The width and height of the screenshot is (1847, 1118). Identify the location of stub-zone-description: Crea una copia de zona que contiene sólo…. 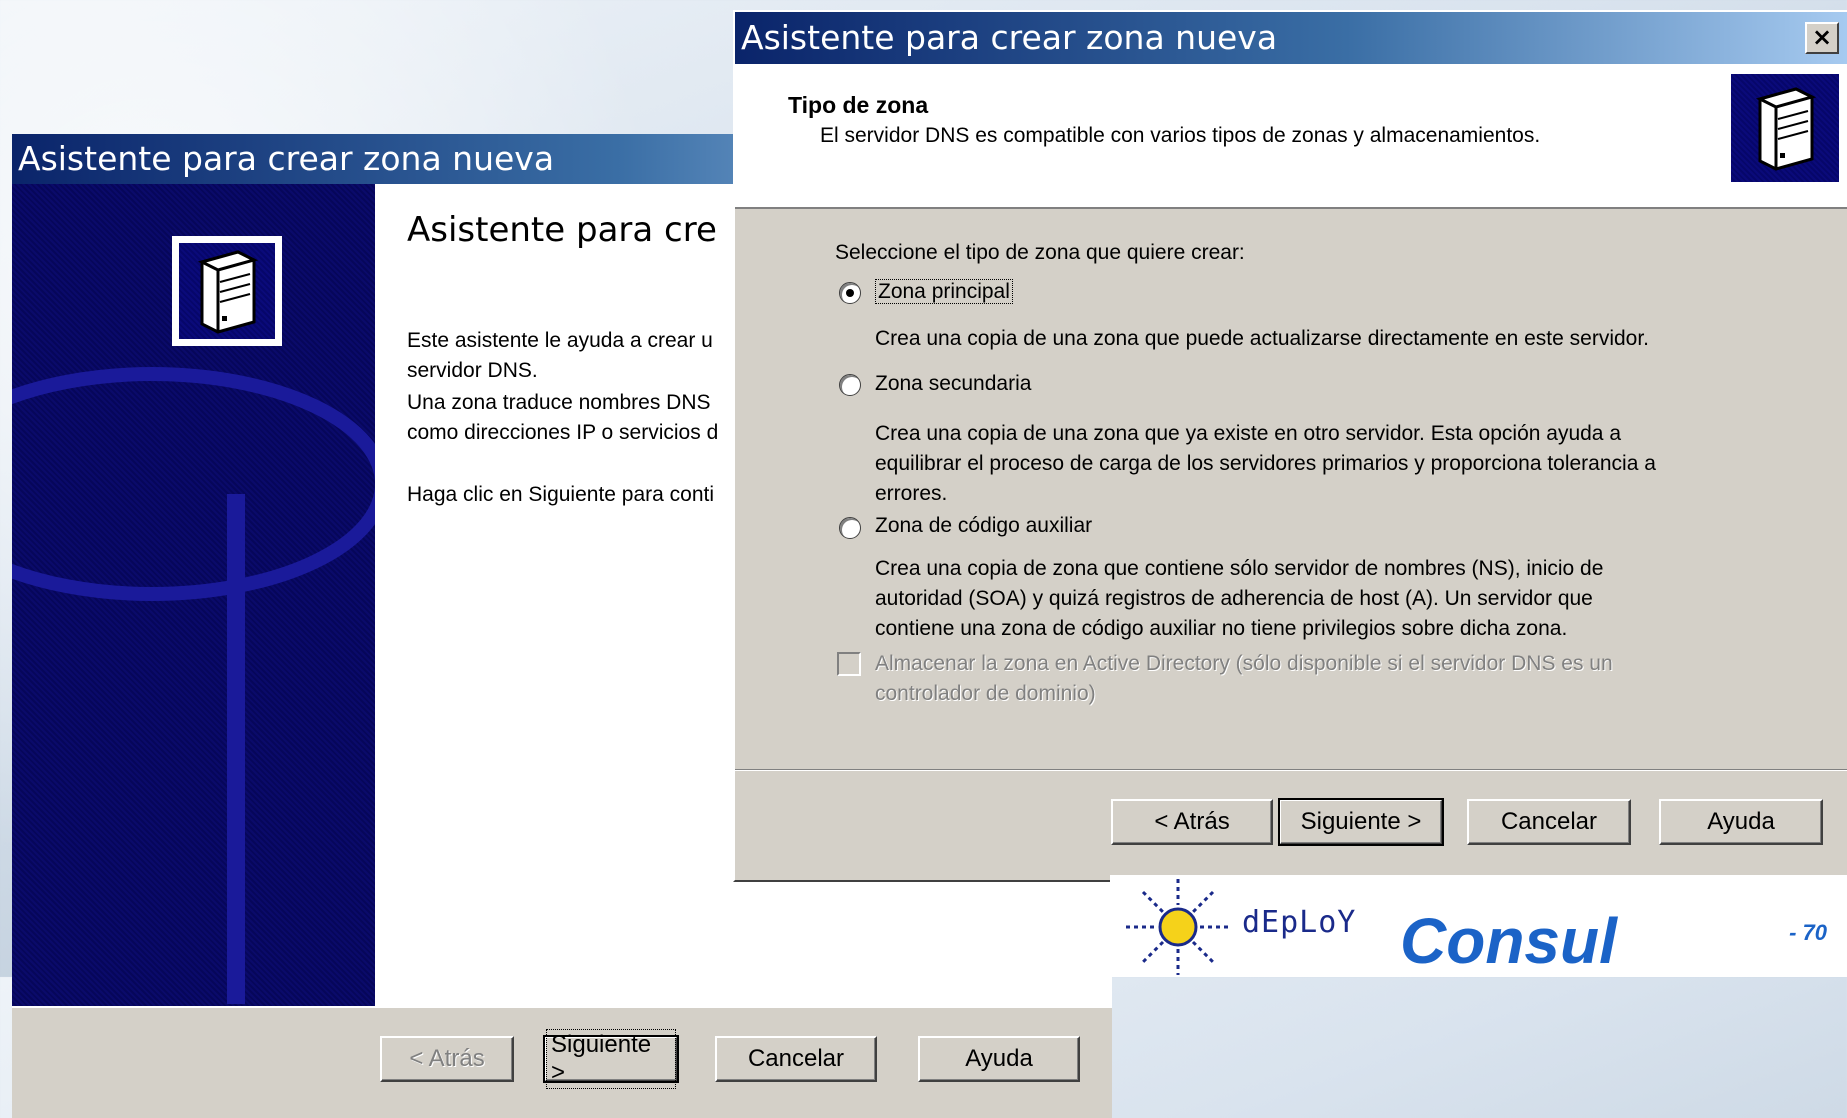
(1239, 599).